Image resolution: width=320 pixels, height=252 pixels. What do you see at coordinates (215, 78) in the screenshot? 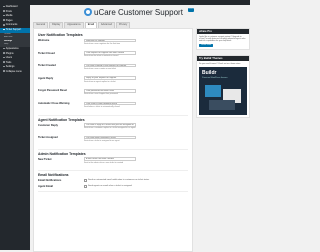
I see `banner-subtitle: Premium WordPress themes` at bounding box center [215, 78].